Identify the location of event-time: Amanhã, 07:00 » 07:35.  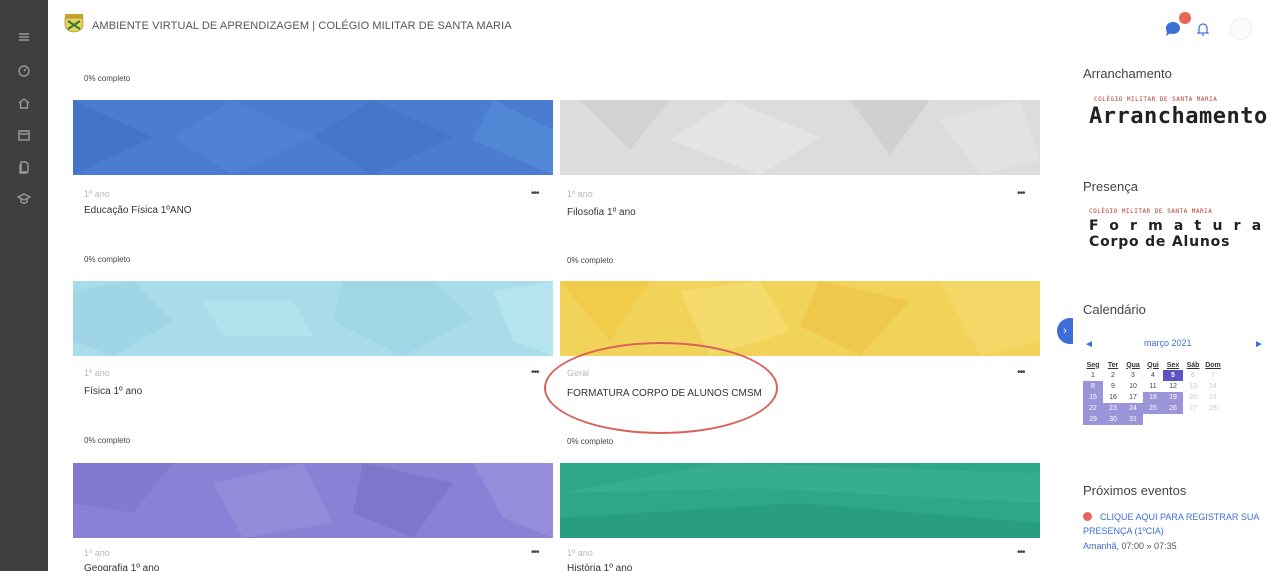
(1130, 546).